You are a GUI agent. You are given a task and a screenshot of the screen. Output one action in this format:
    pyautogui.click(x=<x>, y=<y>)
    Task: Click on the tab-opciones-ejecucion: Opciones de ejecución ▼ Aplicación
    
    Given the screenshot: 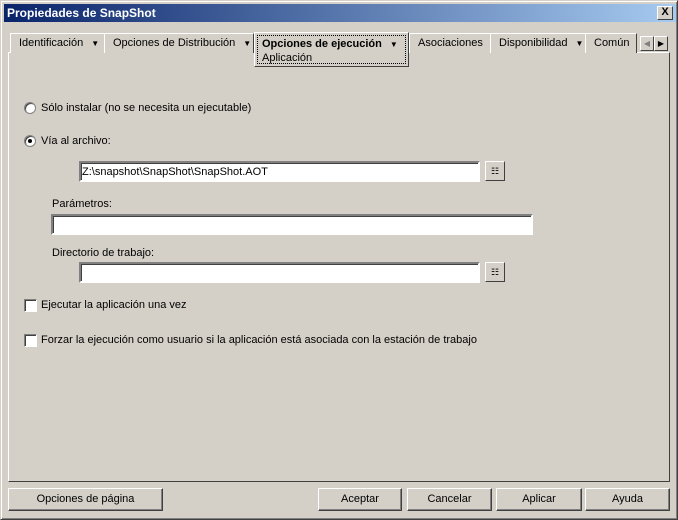 What is the action you would take?
    pyautogui.click(x=331, y=49)
    